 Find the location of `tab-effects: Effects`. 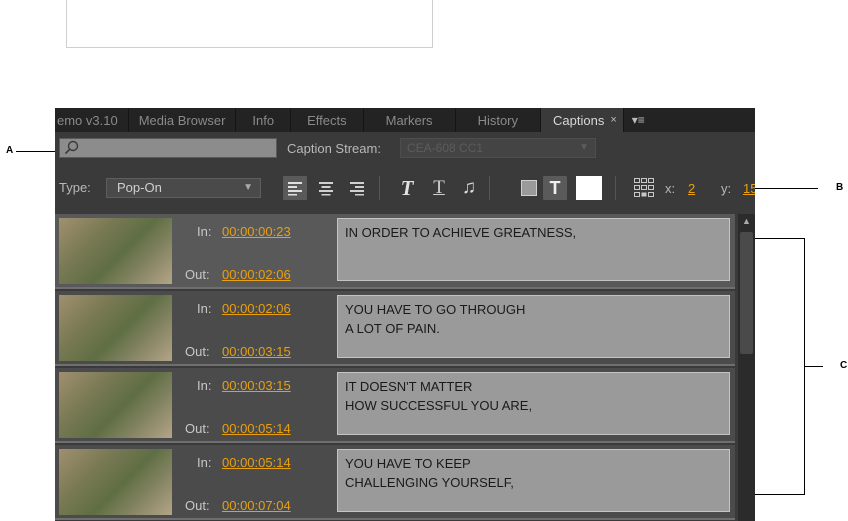

tab-effects: Effects is located at coordinates (327, 120).